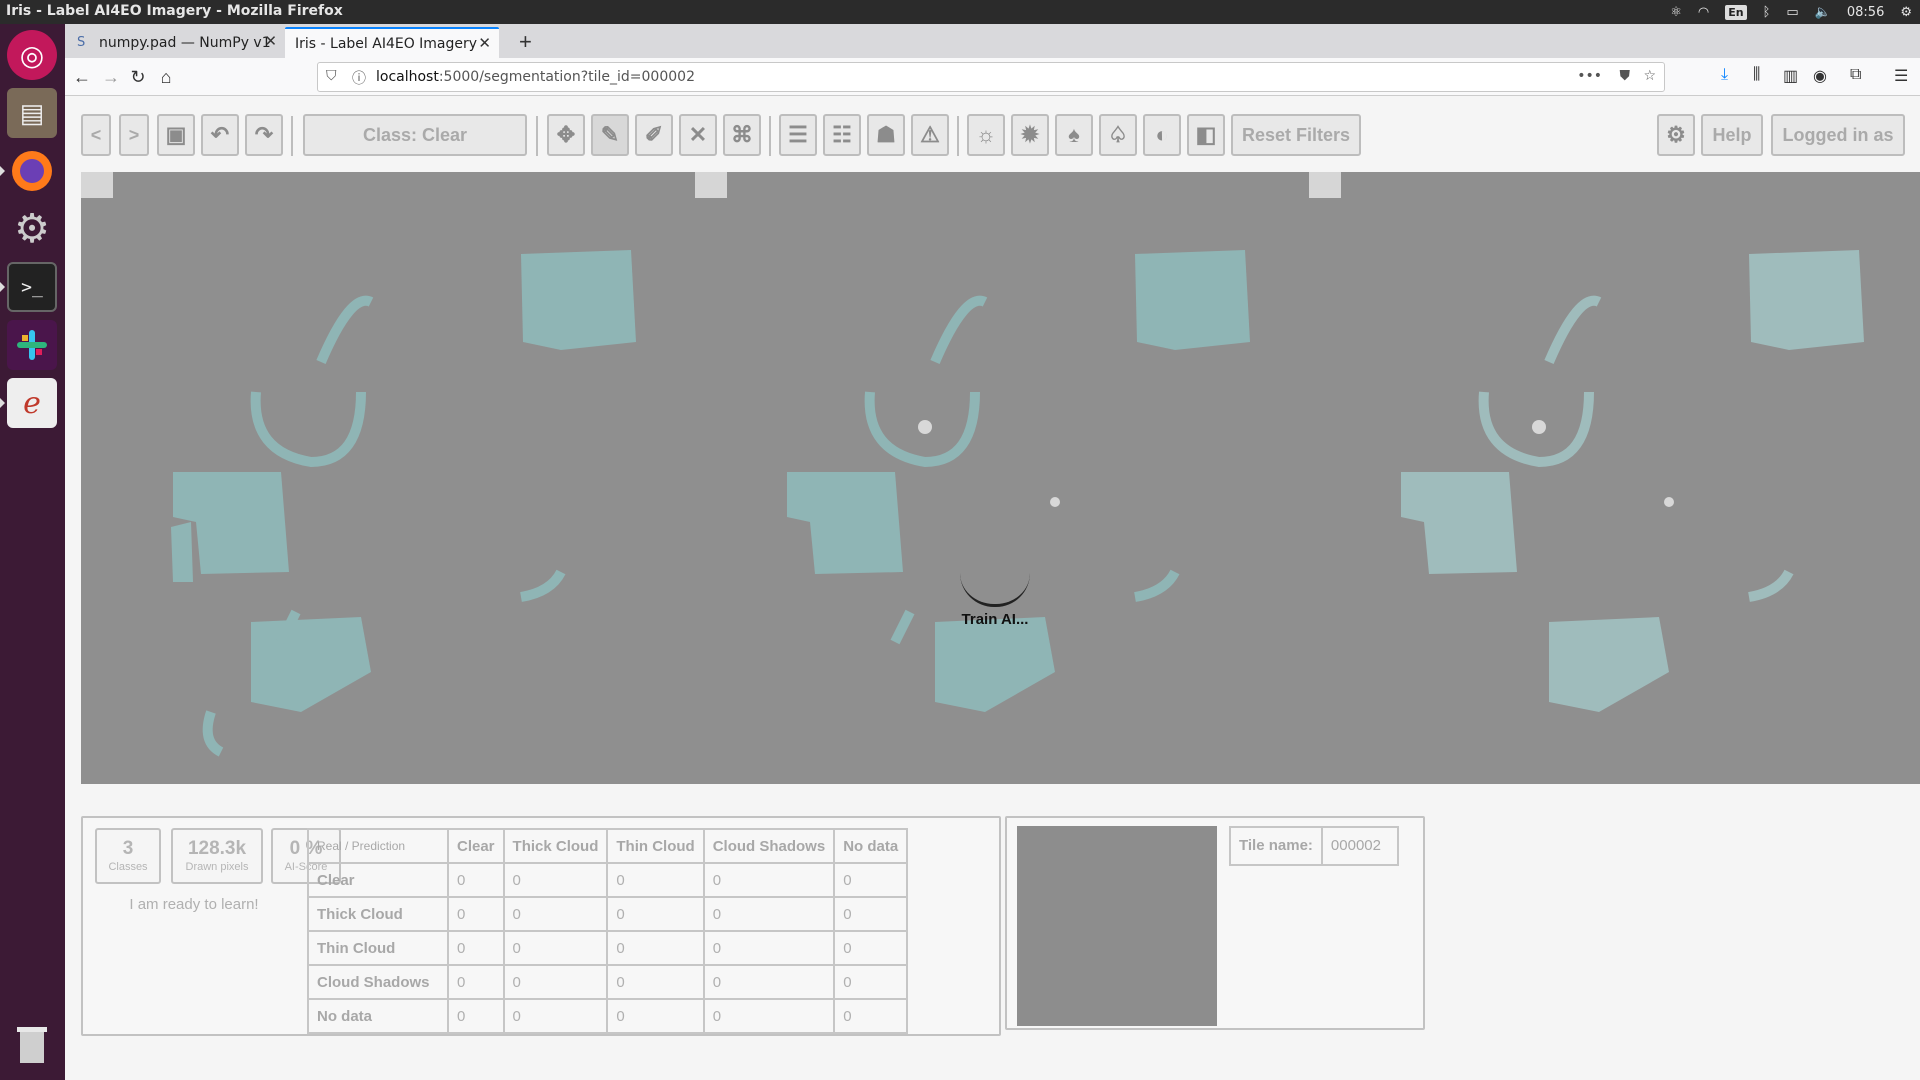 This screenshot has height=1080, width=1920. Describe the element at coordinates (1838, 135) in the screenshot. I see `logged-in-button: Logged in as` at that location.